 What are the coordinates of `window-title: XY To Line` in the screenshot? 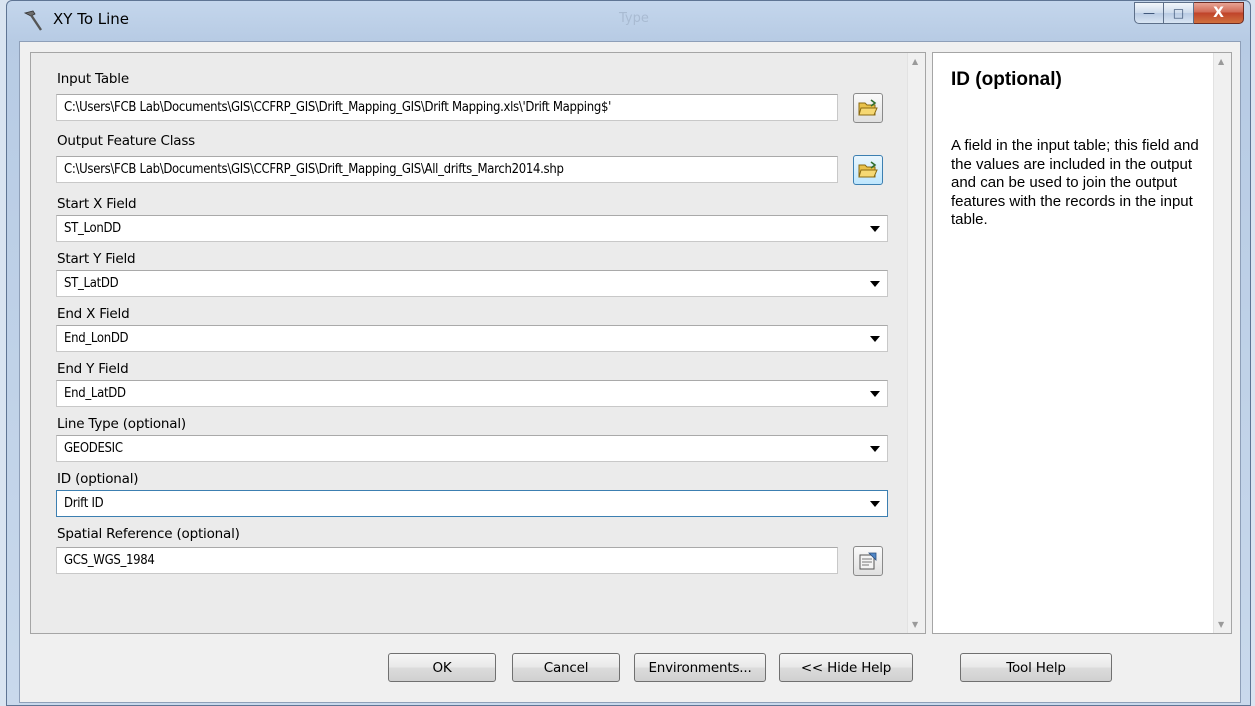 It's located at (91, 19).